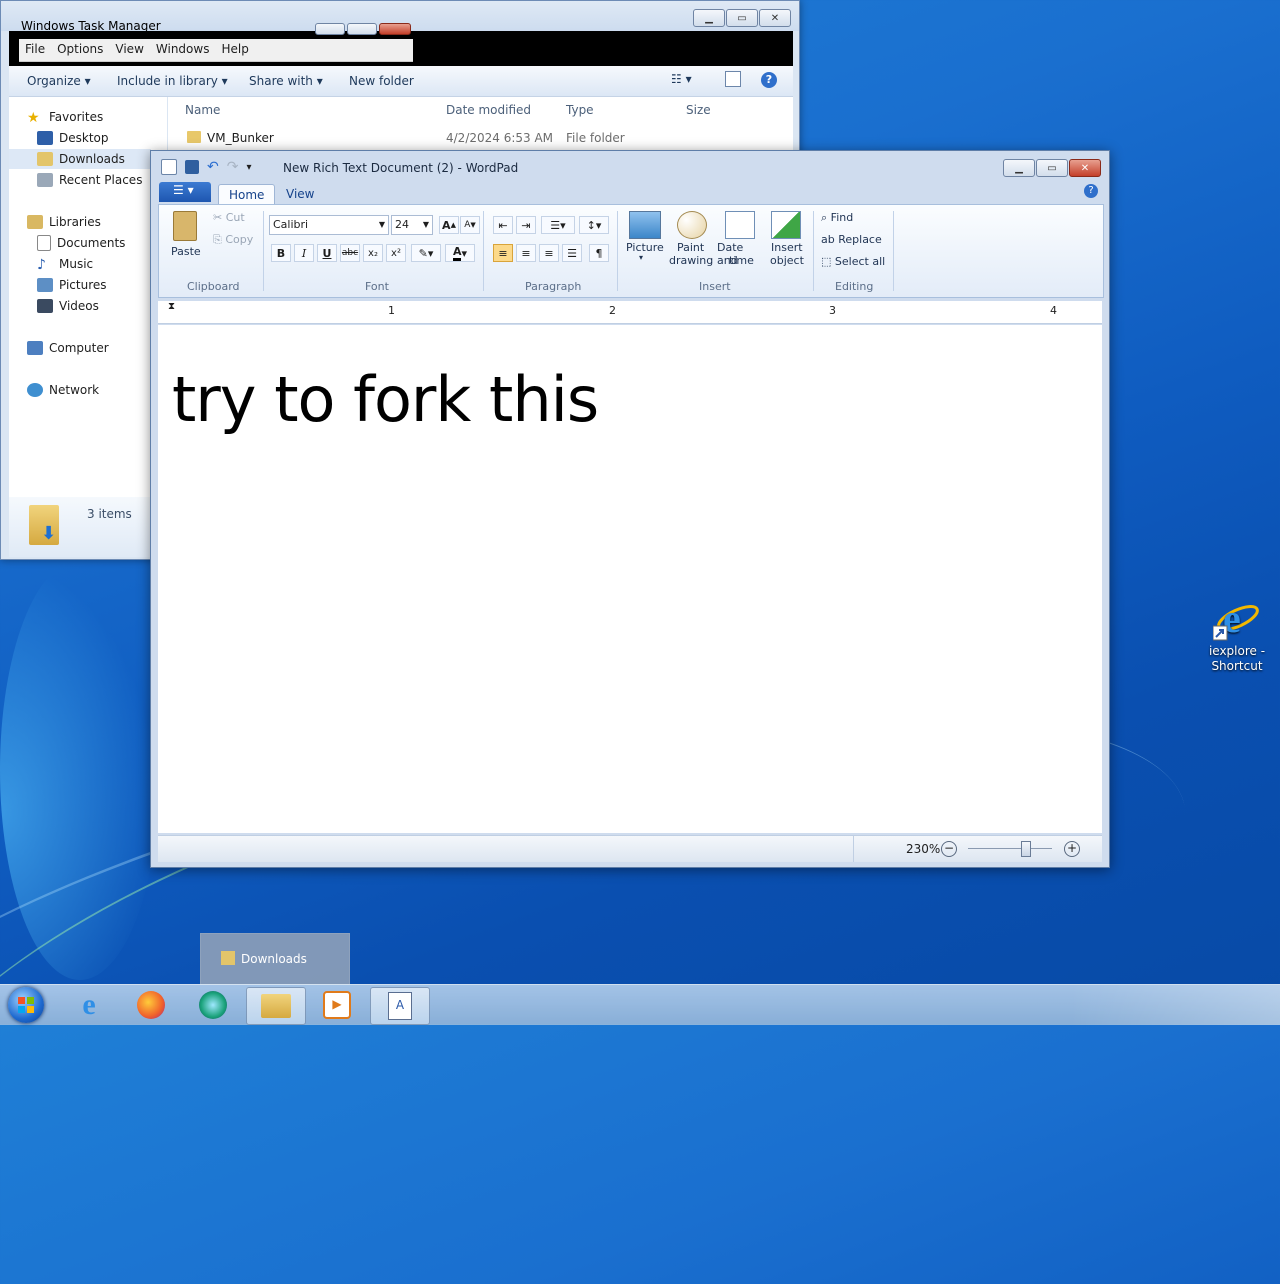  Describe the element at coordinates (276, 1006) in the screenshot. I see `taskbar-explorer` at that location.